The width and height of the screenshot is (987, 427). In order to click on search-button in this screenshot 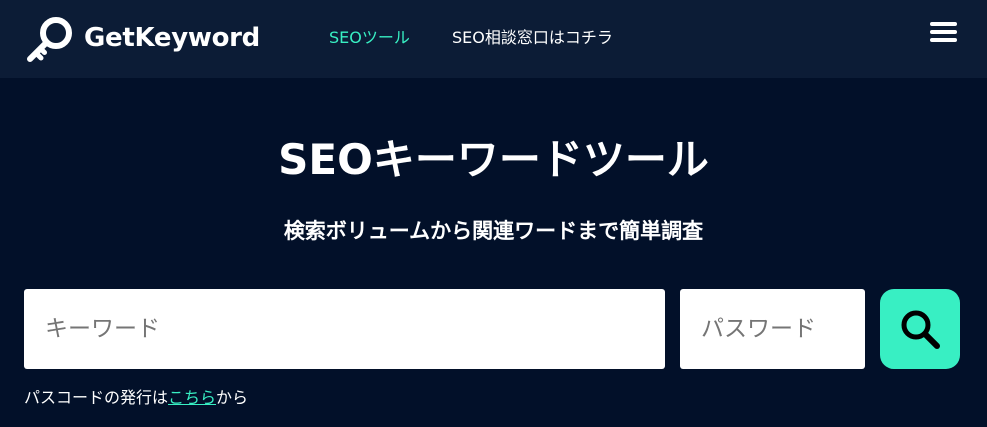, I will do `click(920, 329)`.